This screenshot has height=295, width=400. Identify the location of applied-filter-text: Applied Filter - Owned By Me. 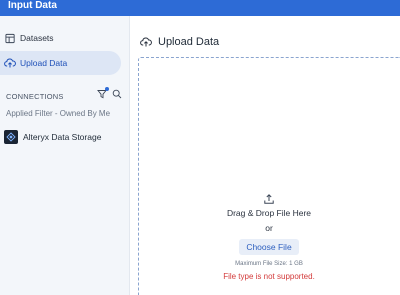
(58, 113).